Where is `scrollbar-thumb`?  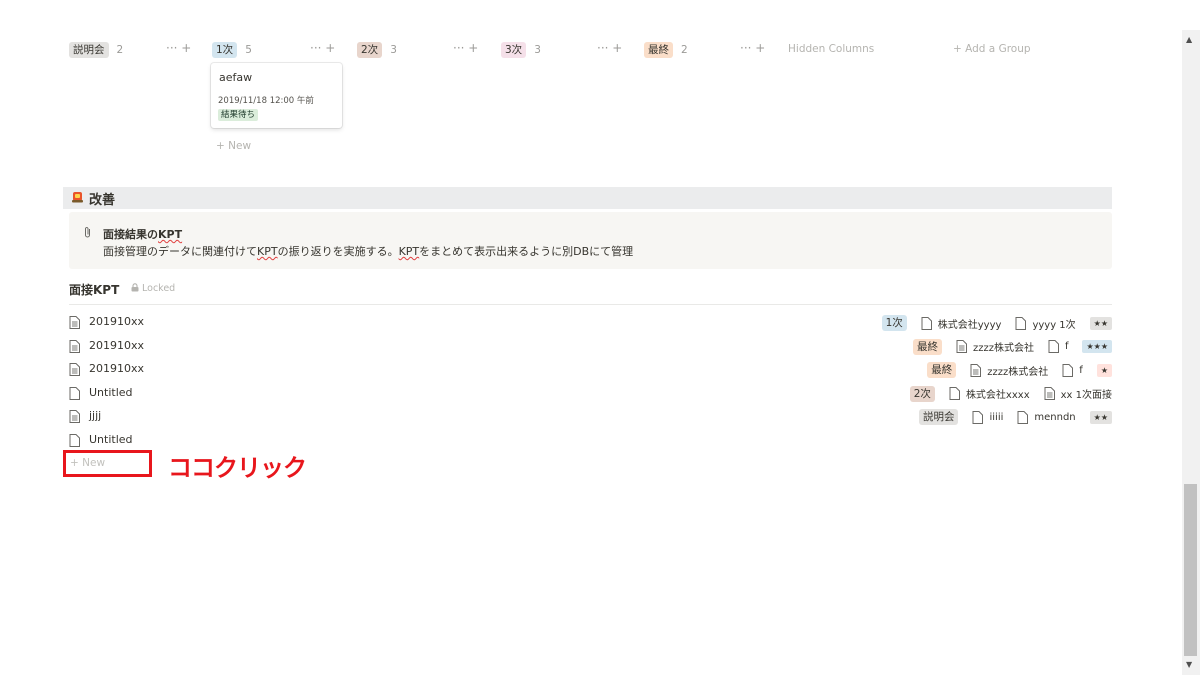
scrollbar-thumb is located at coordinates (1190, 570).